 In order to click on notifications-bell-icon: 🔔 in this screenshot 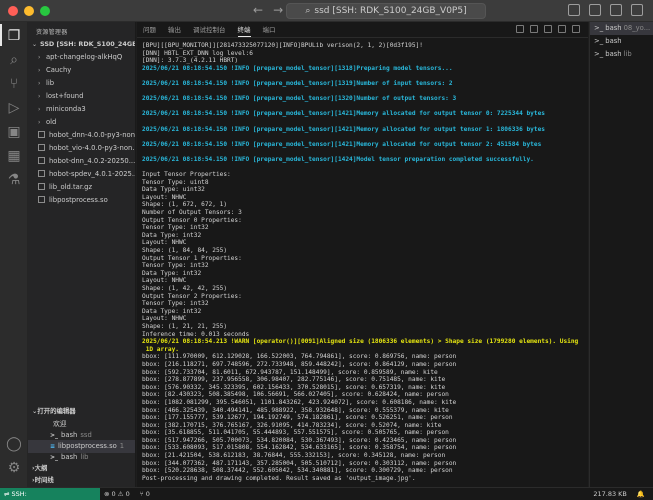, I will do `click(641, 494)`.